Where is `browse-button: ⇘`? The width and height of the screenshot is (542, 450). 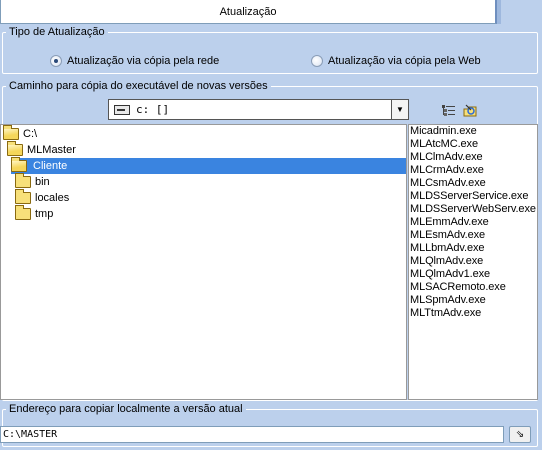
browse-button: ⇘ is located at coordinates (520, 434).